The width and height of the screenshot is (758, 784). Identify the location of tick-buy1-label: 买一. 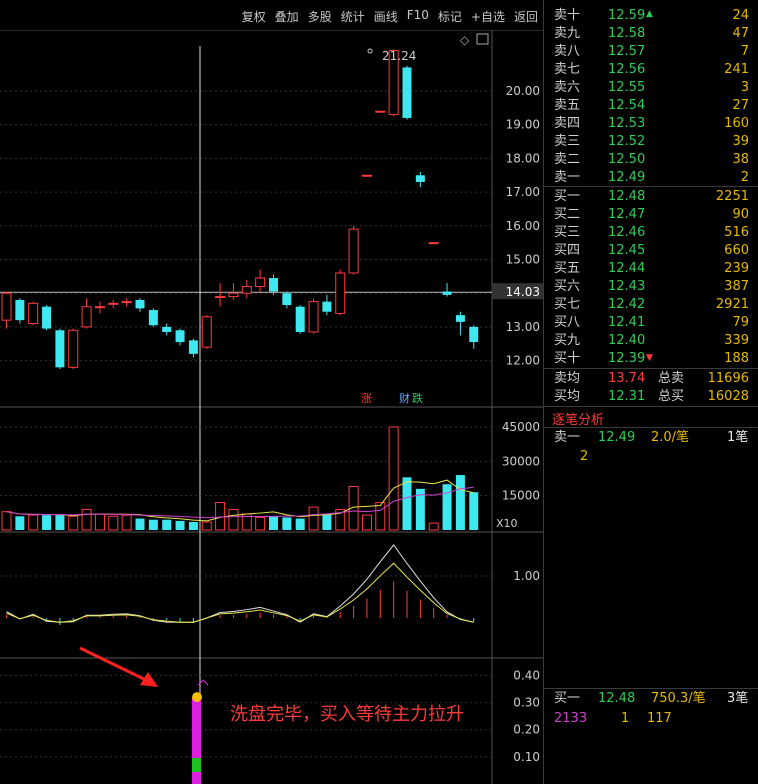
(567, 698).